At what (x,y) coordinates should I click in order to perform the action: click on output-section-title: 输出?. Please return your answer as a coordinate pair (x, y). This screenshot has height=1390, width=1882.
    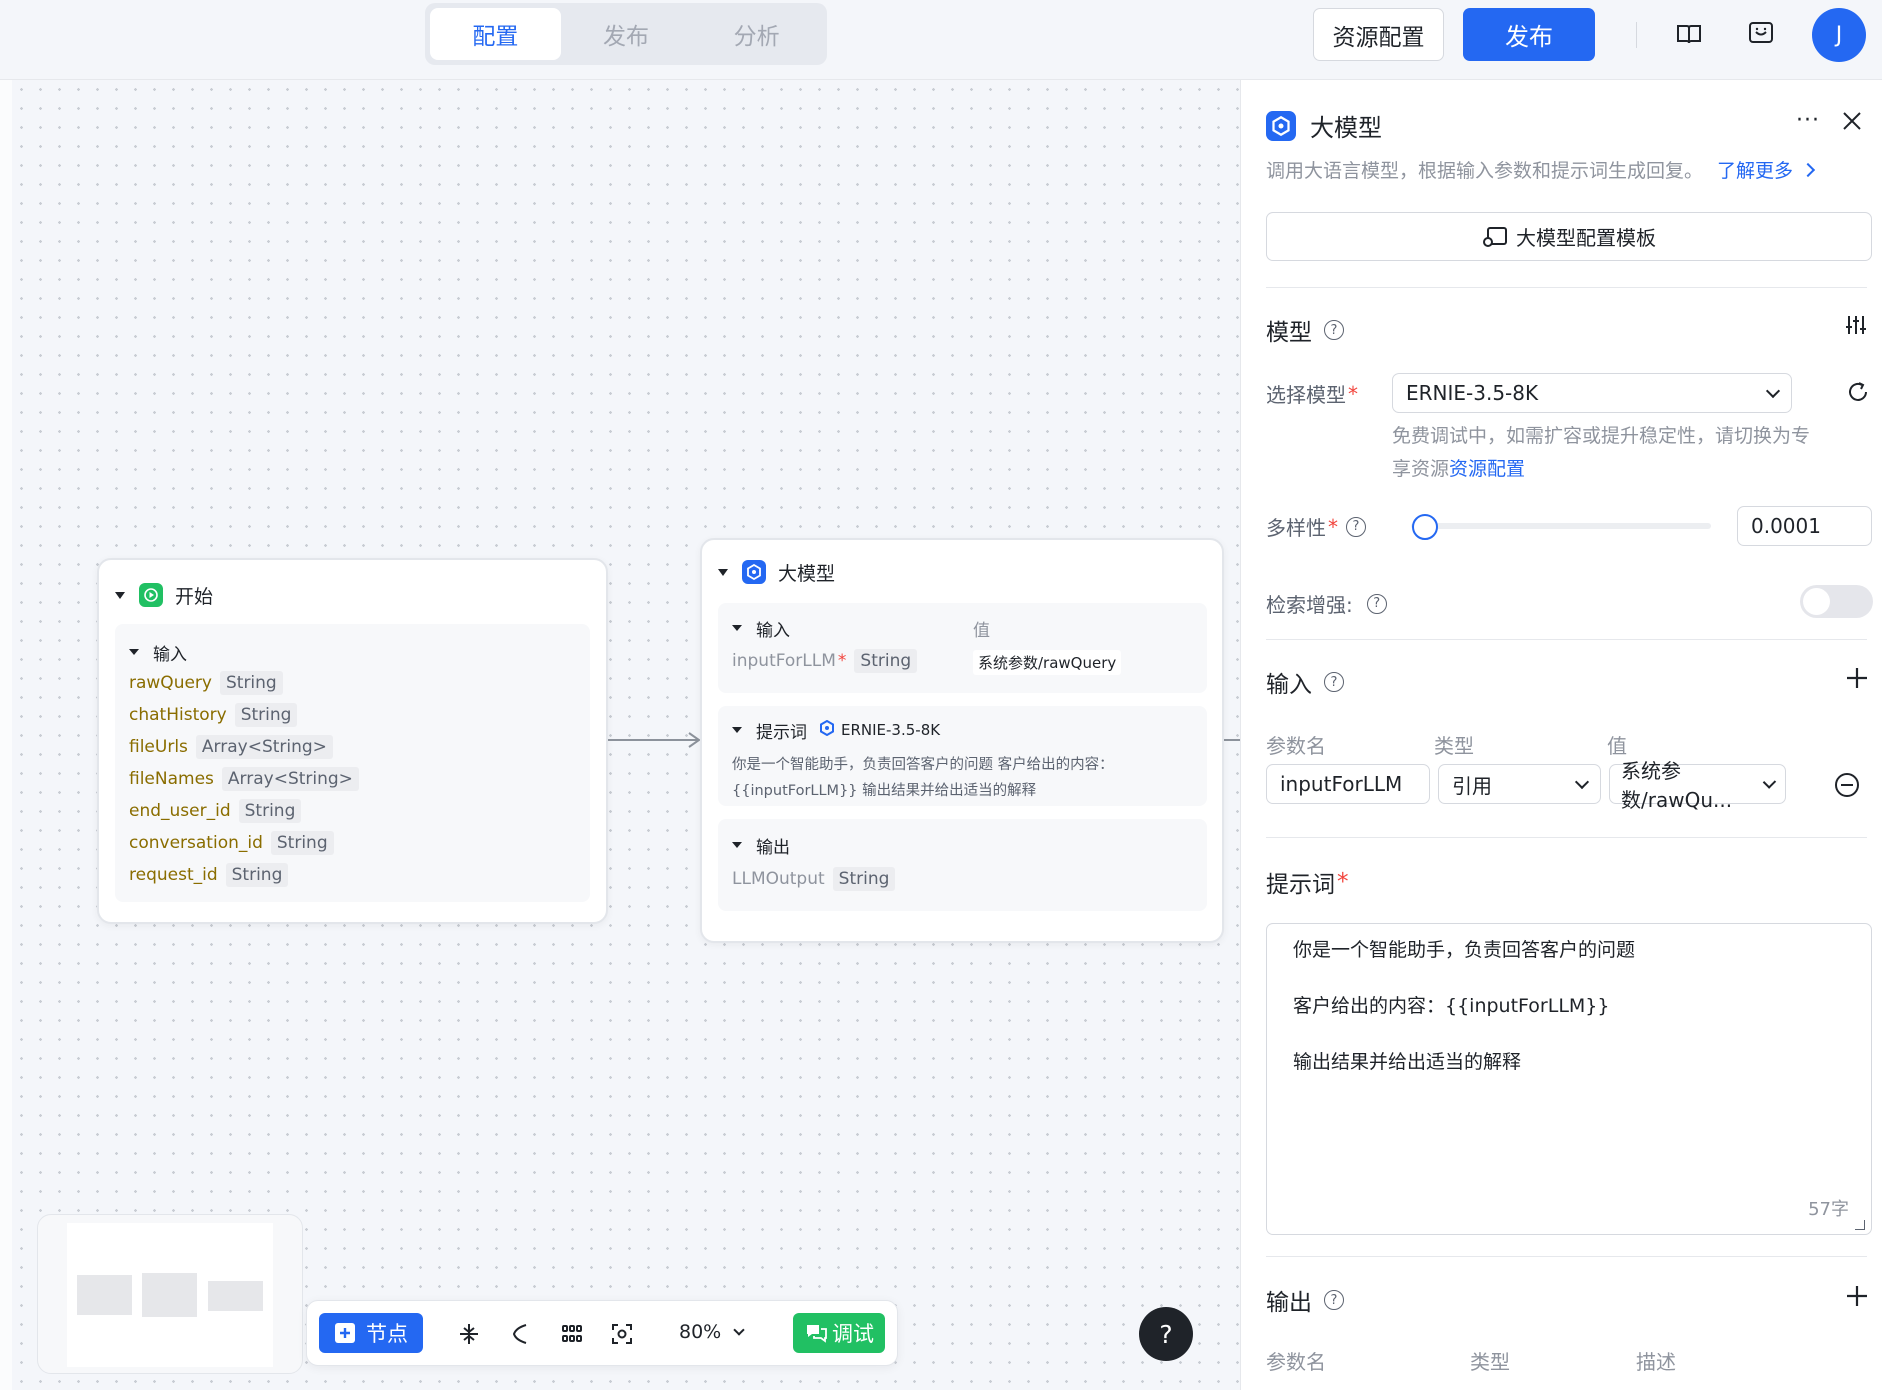
    Looking at the image, I should click on (1305, 1300).